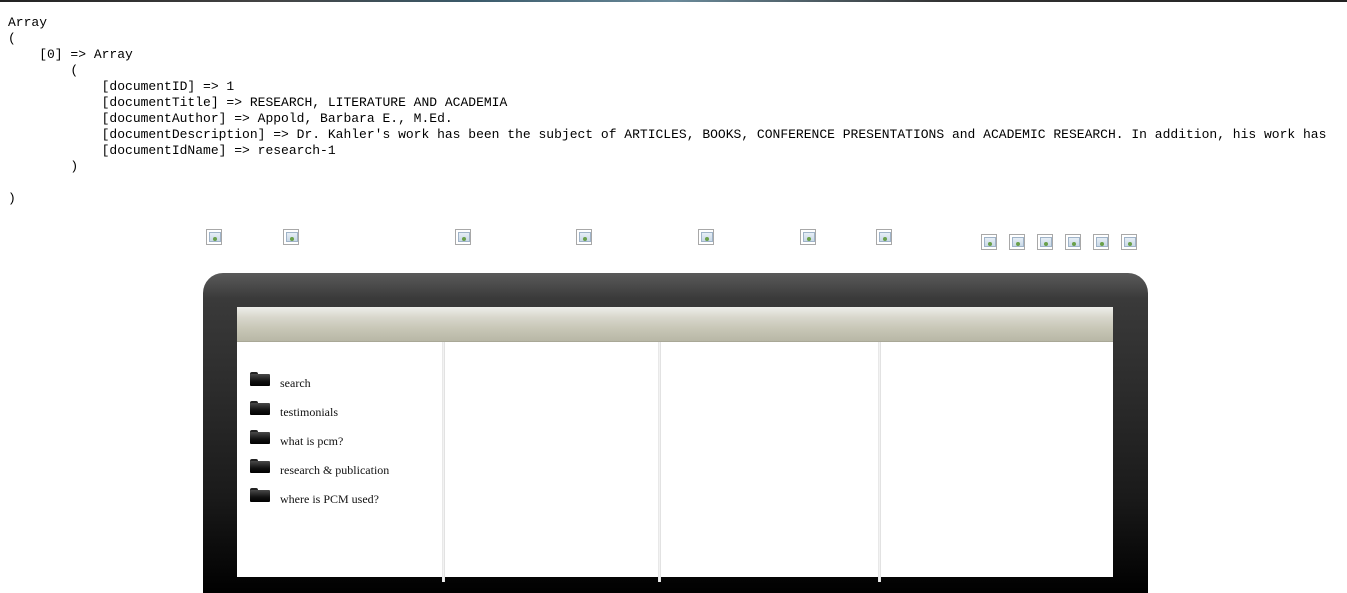 Image resolution: width=1347 pixels, height=593 pixels. Describe the element at coordinates (295, 383) in the screenshot. I see `menu-item-label: search` at that location.